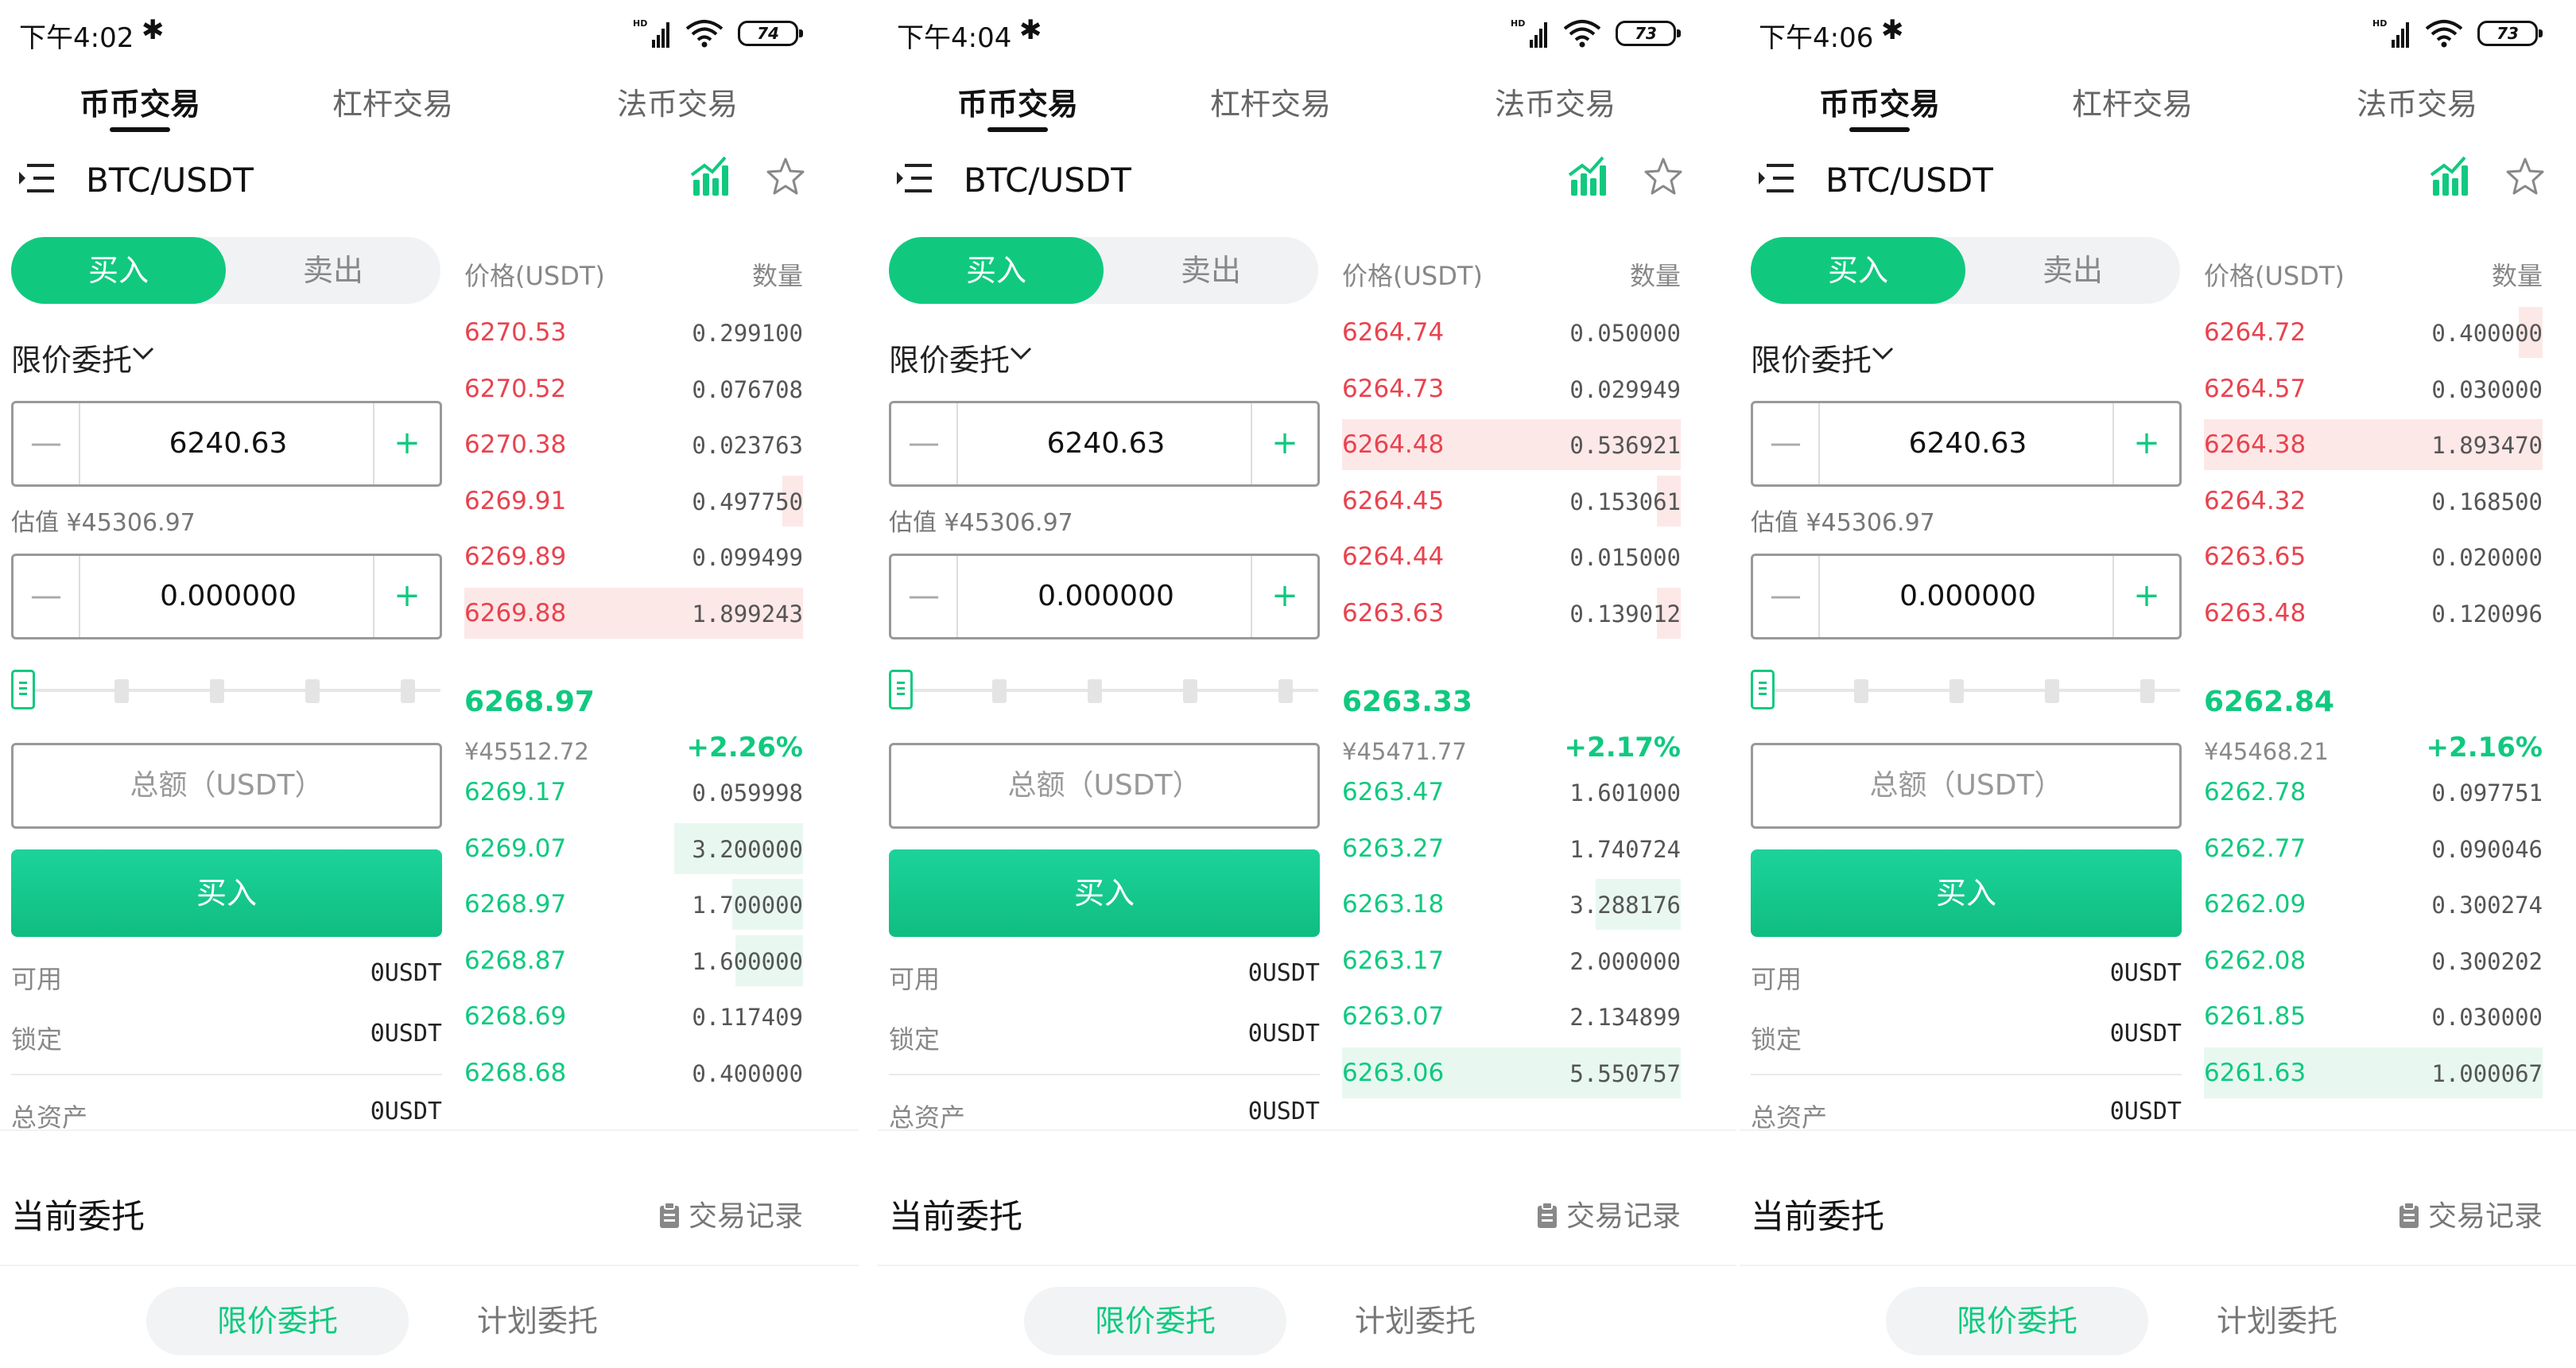 This screenshot has height=1368, width=2576. What do you see at coordinates (2373, 389) in the screenshot?
I see `ask-row: 6264.57 0.030000` at bounding box center [2373, 389].